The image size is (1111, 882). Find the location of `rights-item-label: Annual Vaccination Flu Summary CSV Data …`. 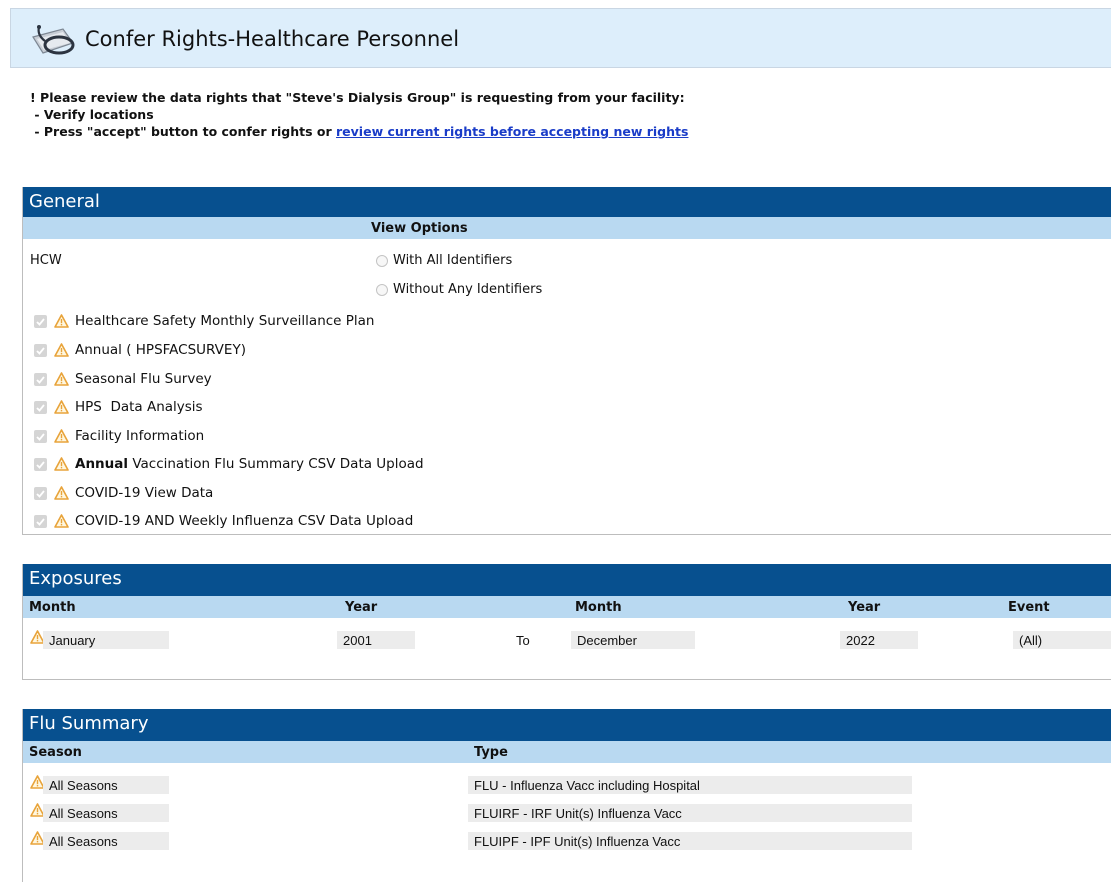

rights-item-label: Annual Vaccination Flu Summary CSV Data … is located at coordinates (249, 464).